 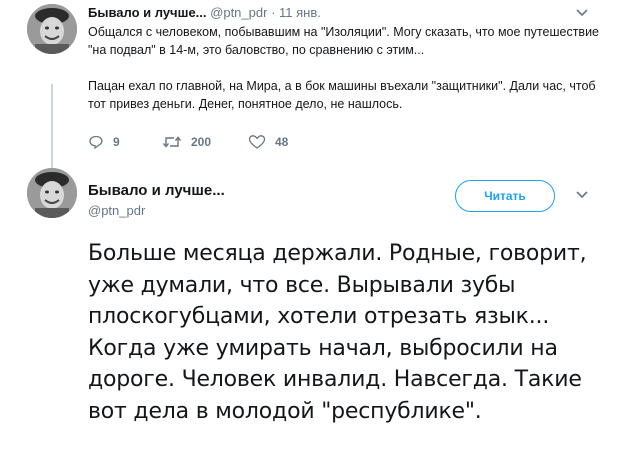 I want to click on like-button: 48, so click(x=268, y=142).